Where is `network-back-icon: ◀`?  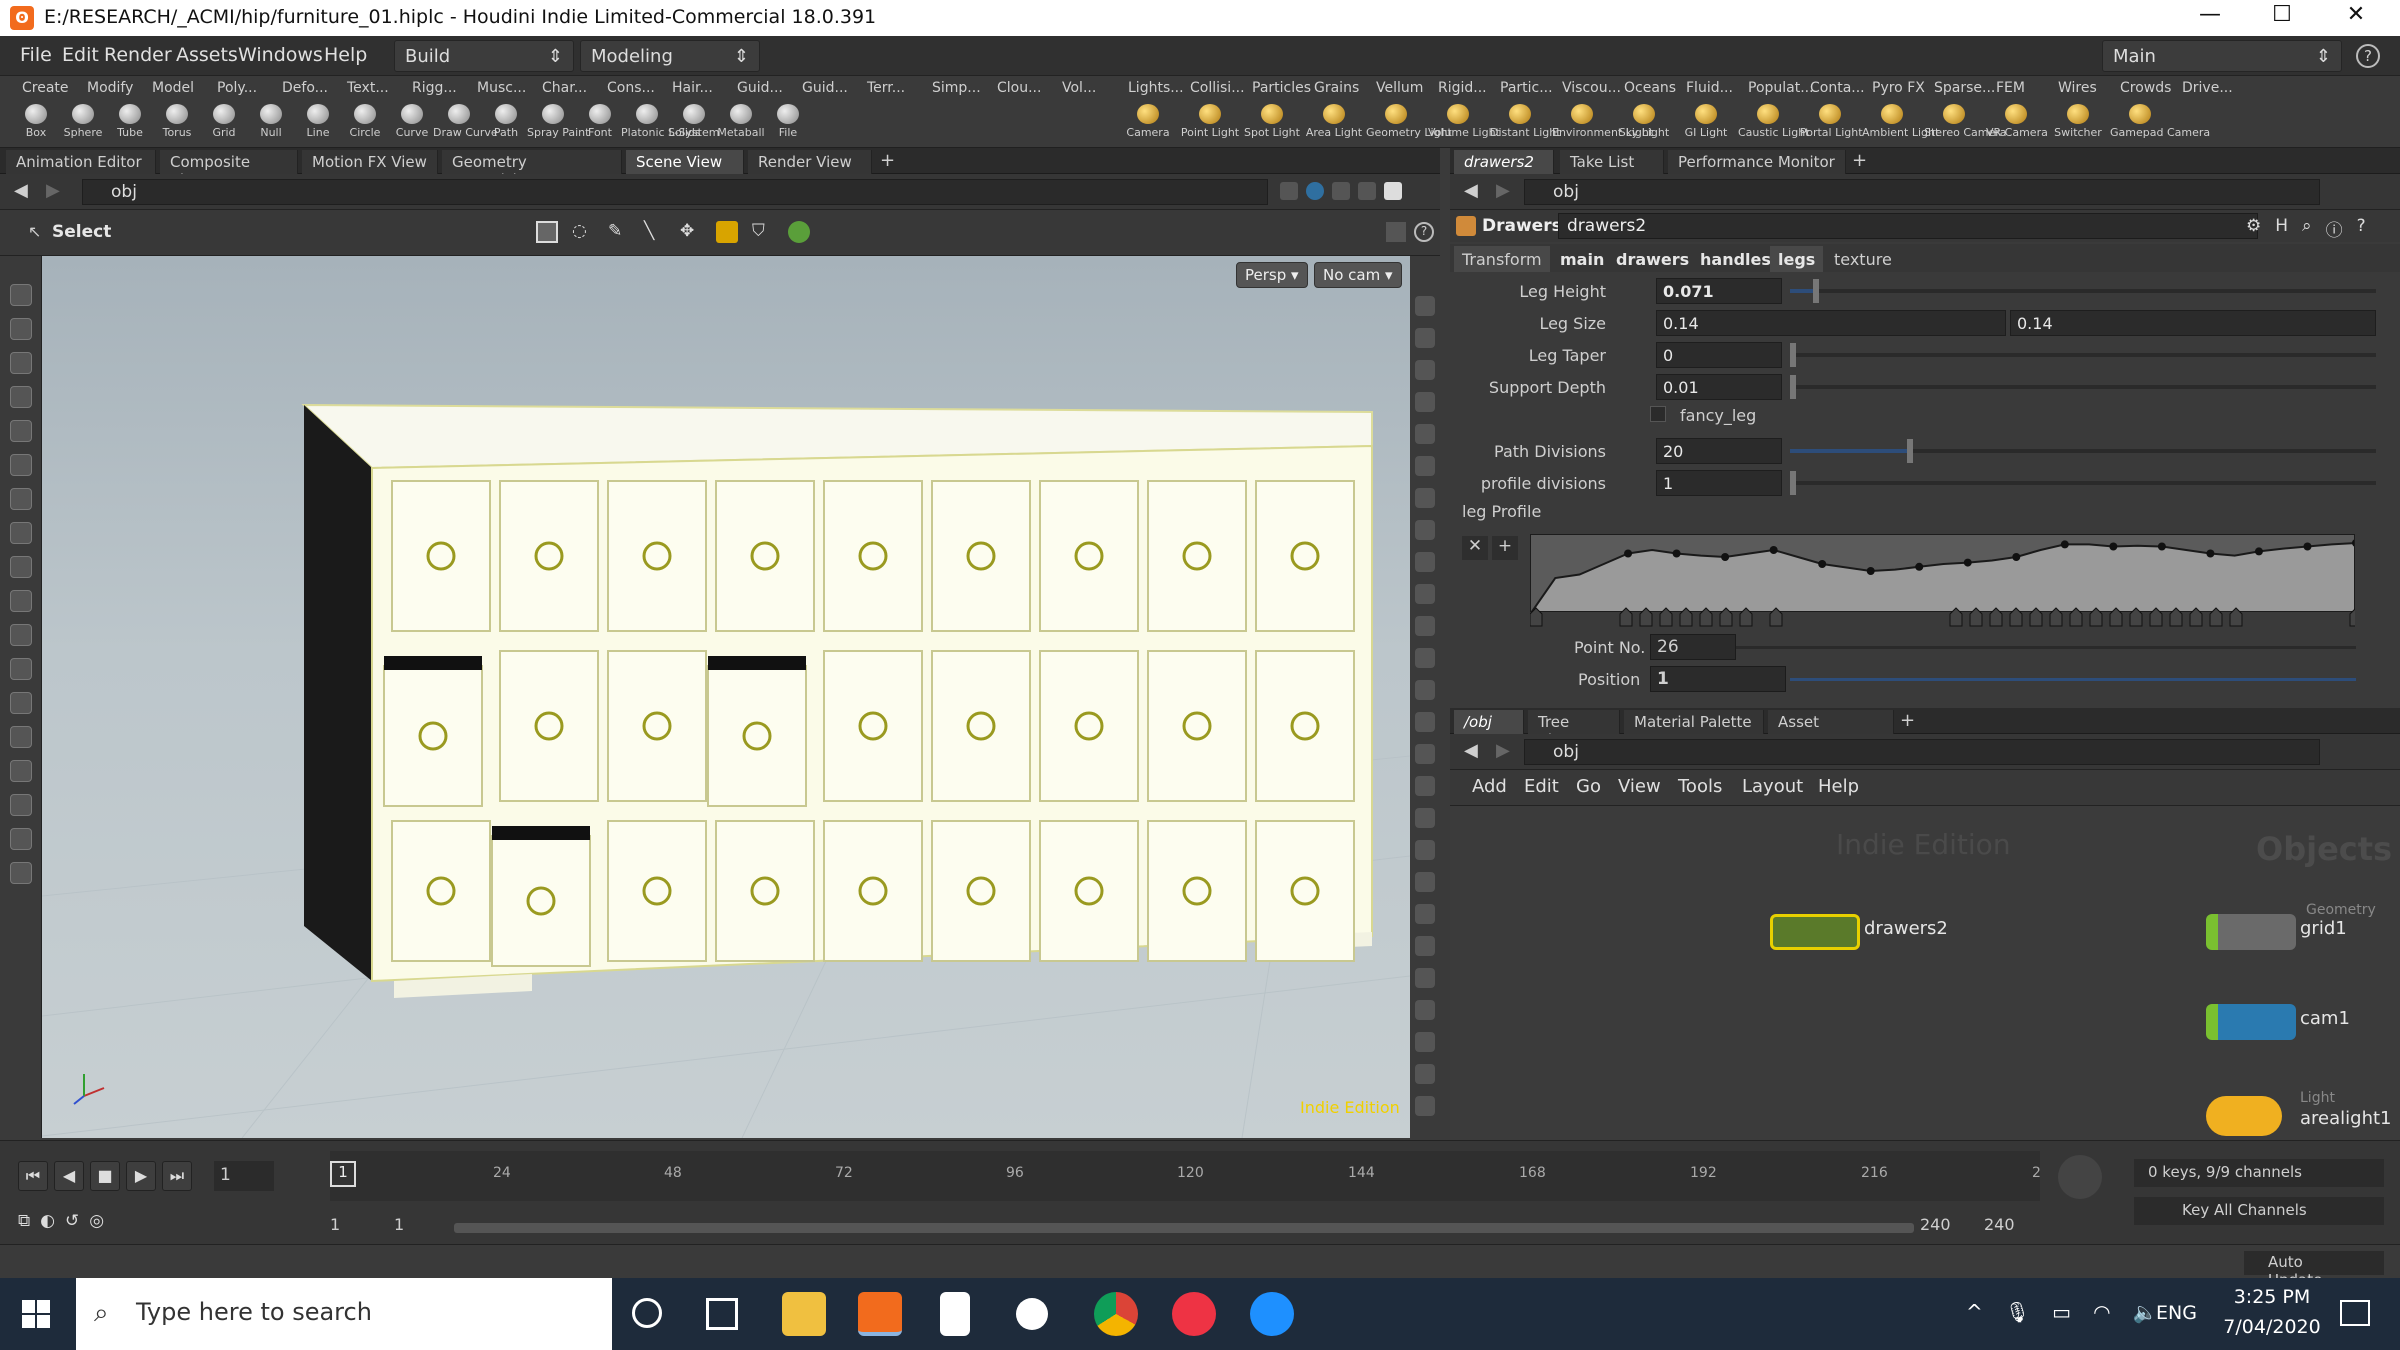 network-back-icon: ◀ is located at coordinates (1471, 750).